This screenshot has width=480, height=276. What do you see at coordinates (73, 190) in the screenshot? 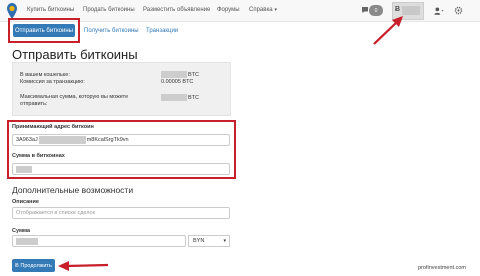
I see `additional-options-heading: Дополнительные возможности` at bounding box center [73, 190].